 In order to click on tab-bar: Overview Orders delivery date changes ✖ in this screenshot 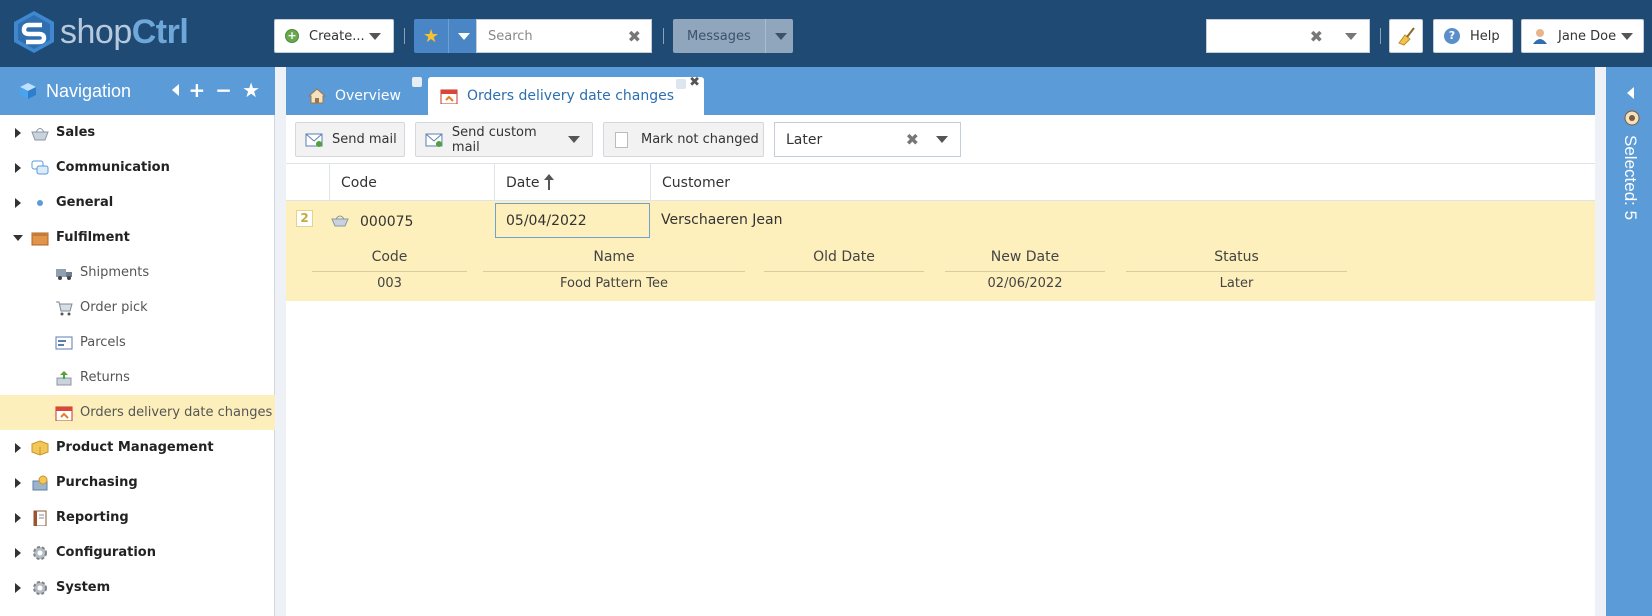, I will do `click(940, 91)`.